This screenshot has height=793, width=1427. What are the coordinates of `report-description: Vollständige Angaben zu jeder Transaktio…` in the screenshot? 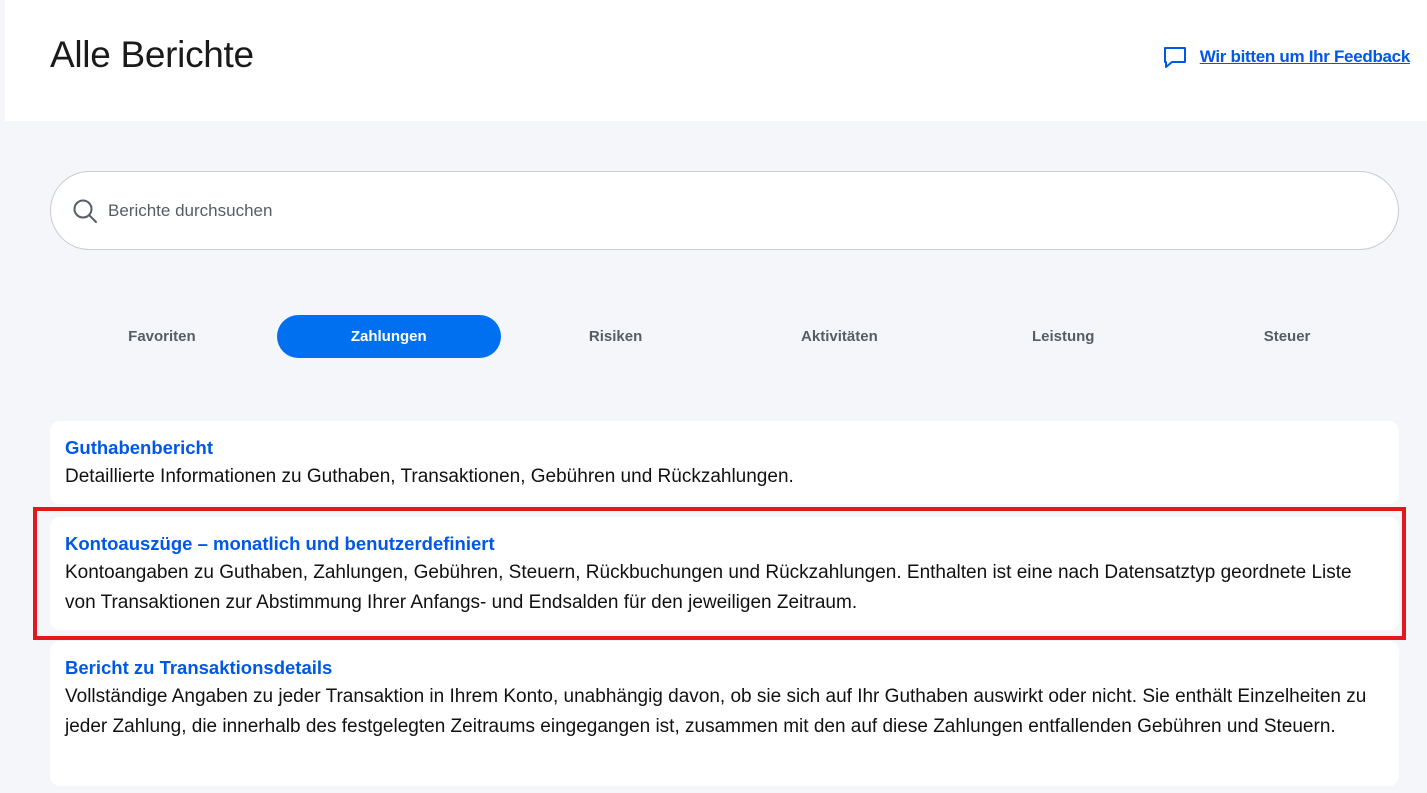 It's located at (716, 711).